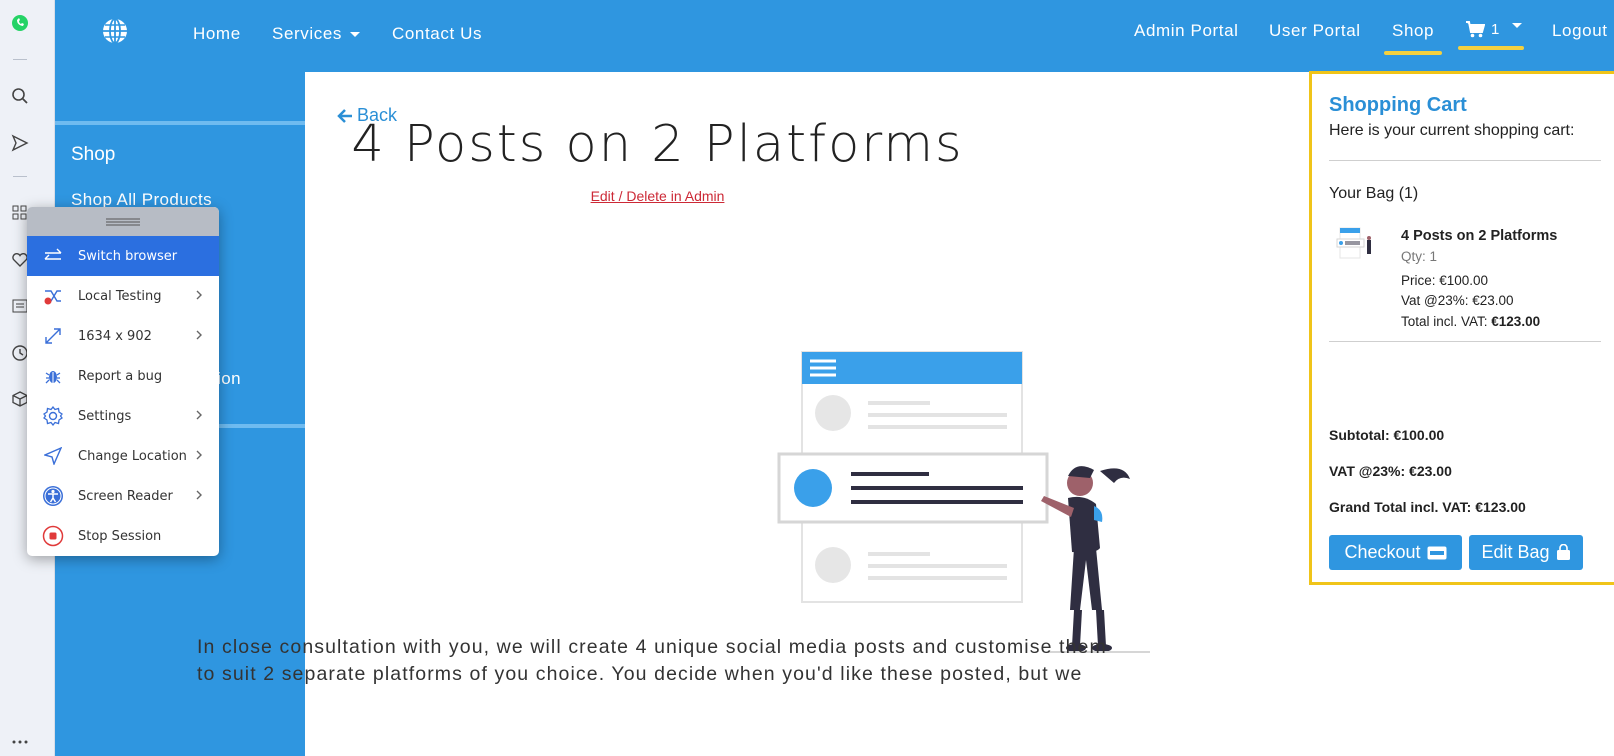 This screenshot has width=1614, height=756. What do you see at coordinates (1479, 236) in the screenshot?
I see `cart-item-name: 4 Posts on 2 Platforms` at bounding box center [1479, 236].